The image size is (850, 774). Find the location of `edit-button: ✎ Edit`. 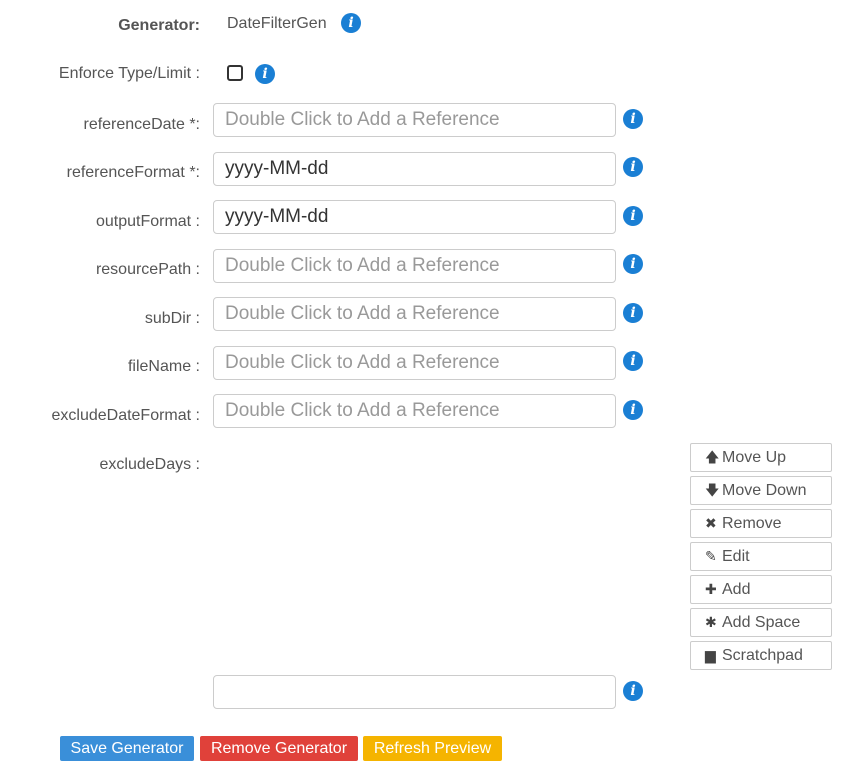

edit-button: ✎ Edit is located at coordinates (761, 556).